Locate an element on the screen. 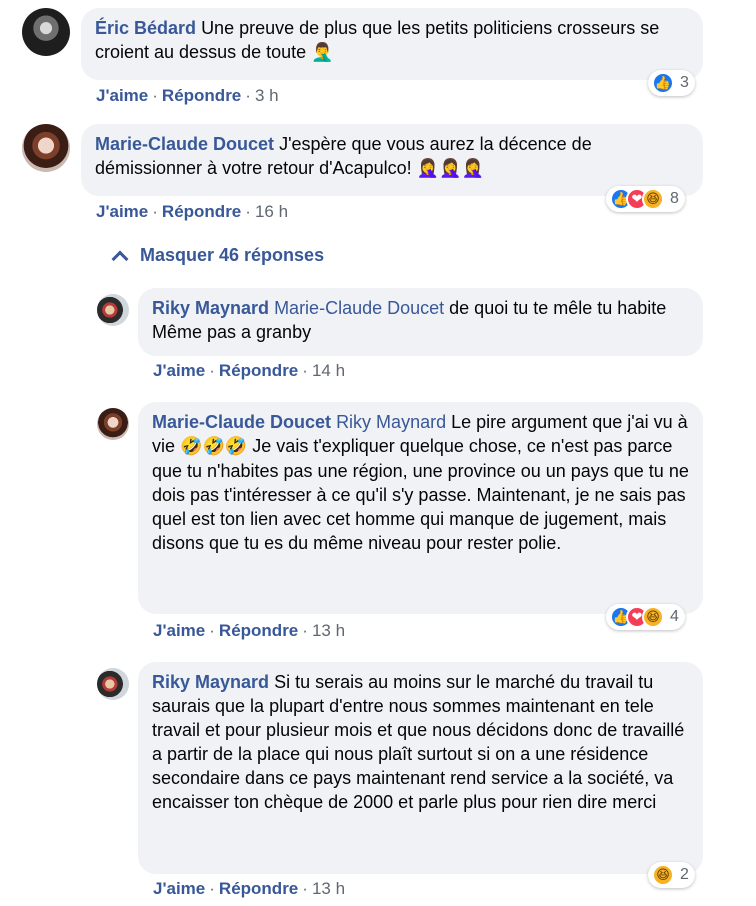 This screenshot has width=756, height=906. facepalm-emoji: 🤦‍♀️🤦‍♀️🤦‍♀️ is located at coordinates (450, 168).